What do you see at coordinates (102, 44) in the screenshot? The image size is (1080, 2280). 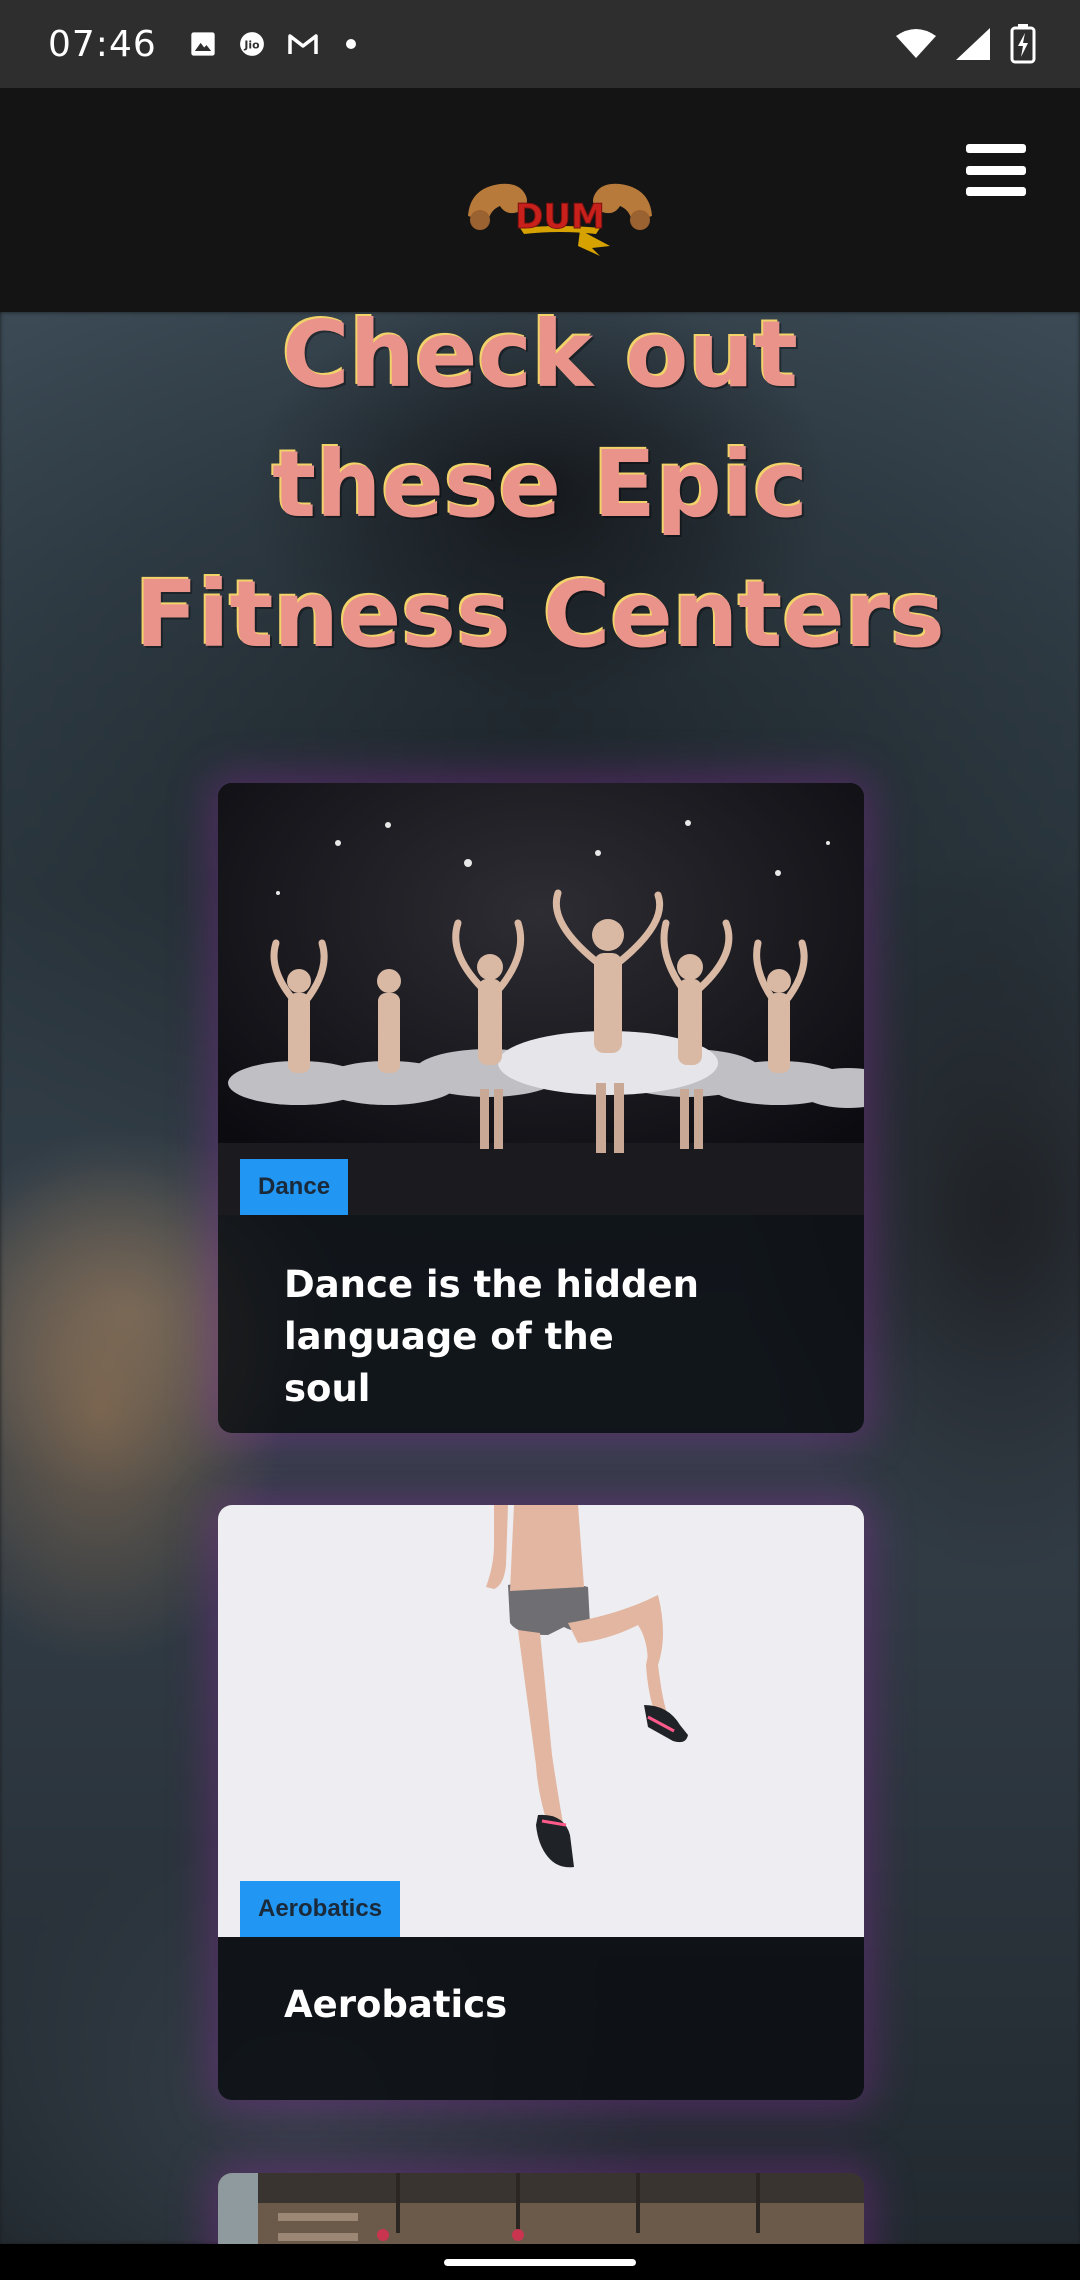 I see `status-time: 07:46` at bounding box center [102, 44].